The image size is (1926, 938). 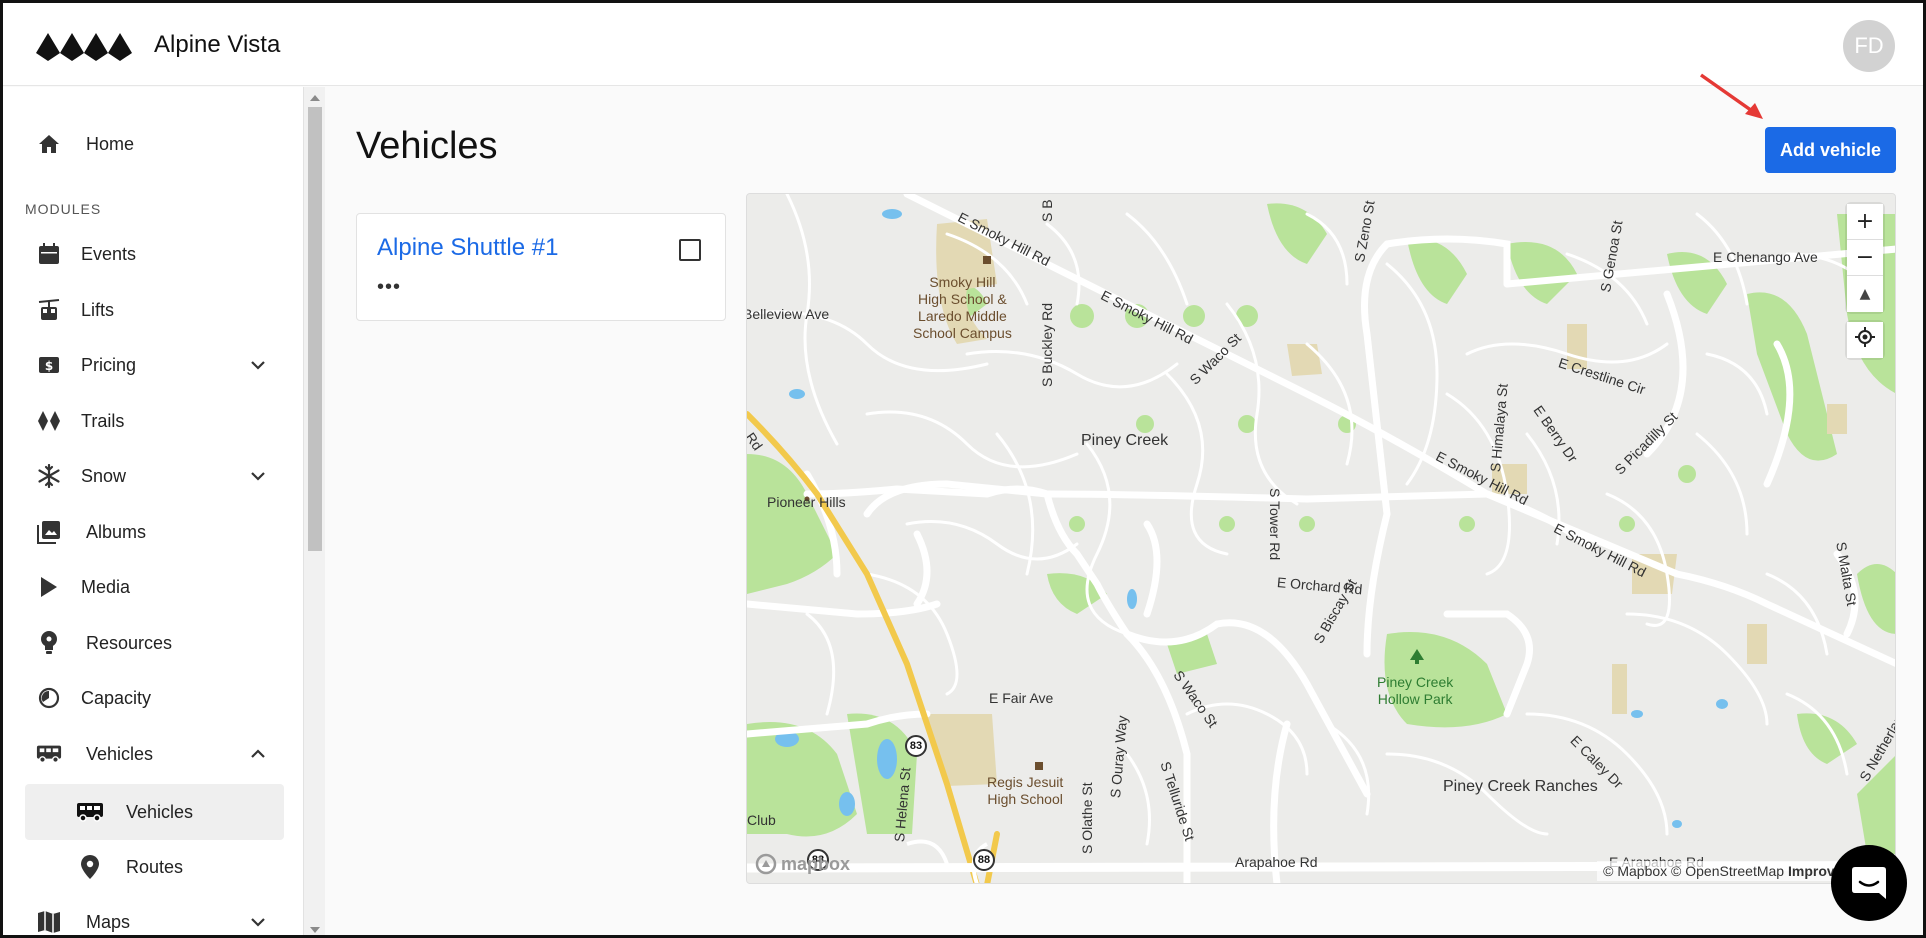 I want to click on sidebar-scrollbar, so click(x=314, y=511).